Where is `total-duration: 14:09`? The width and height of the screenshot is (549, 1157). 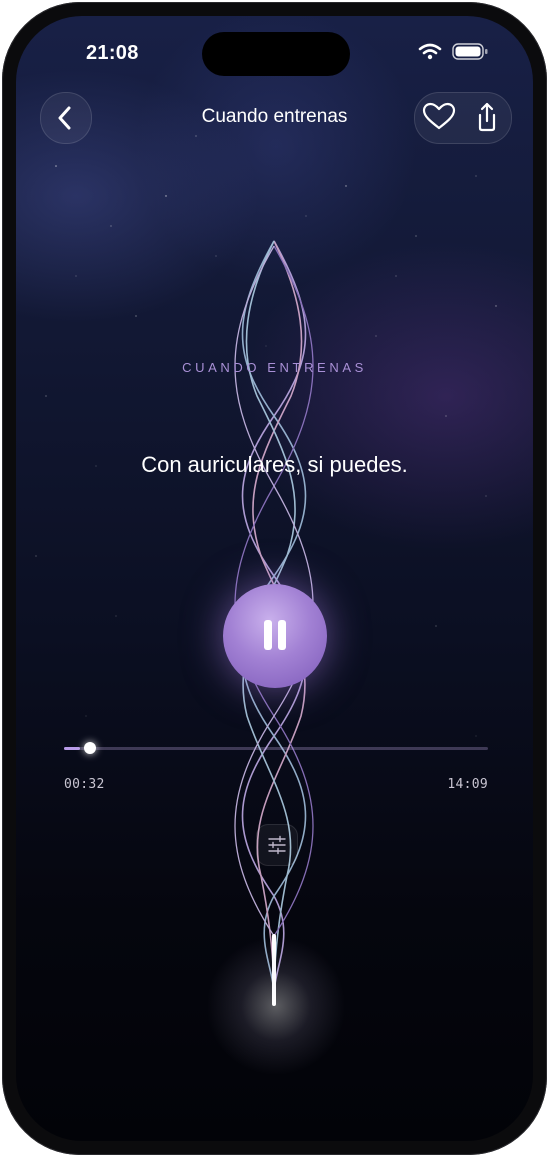
total-duration: 14:09 is located at coordinates (467, 784).